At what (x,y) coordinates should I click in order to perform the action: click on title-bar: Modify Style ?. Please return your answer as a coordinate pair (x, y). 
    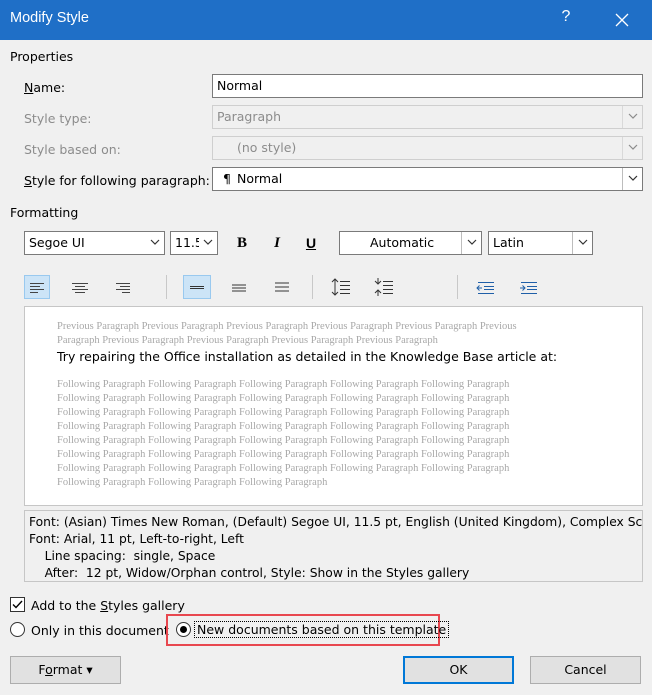
    Looking at the image, I should click on (326, 20).